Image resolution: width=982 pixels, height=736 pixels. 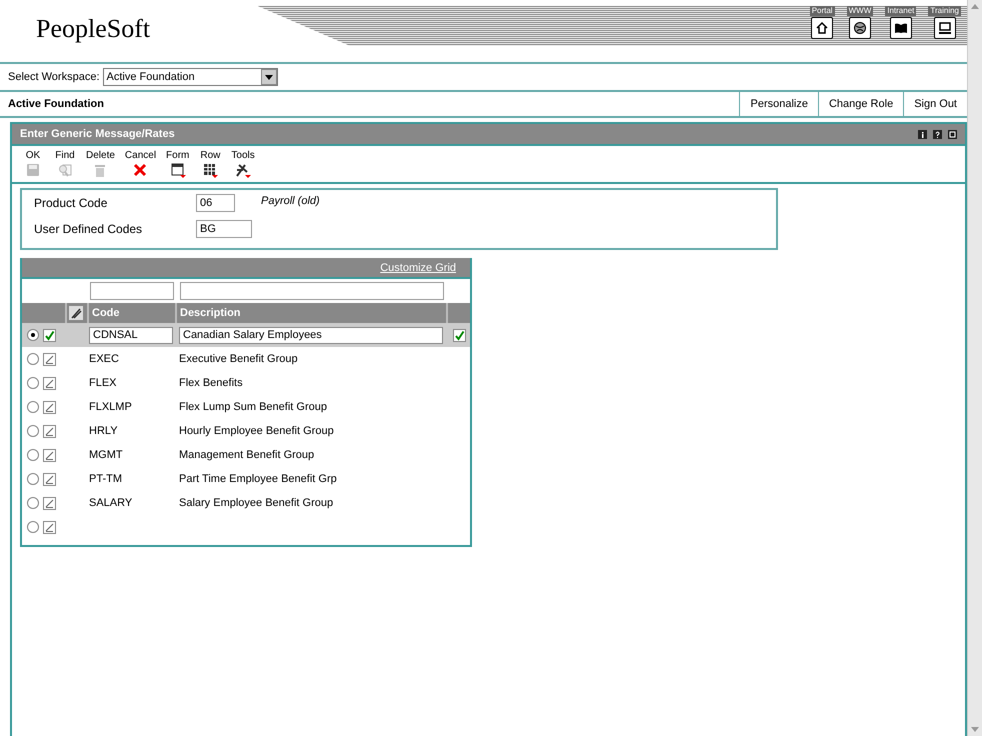 What do you see at coordinates (190, 77) in the screenshot?
I see `workspace-dropdown: Active Foundation` at bounding box center [190, 77].